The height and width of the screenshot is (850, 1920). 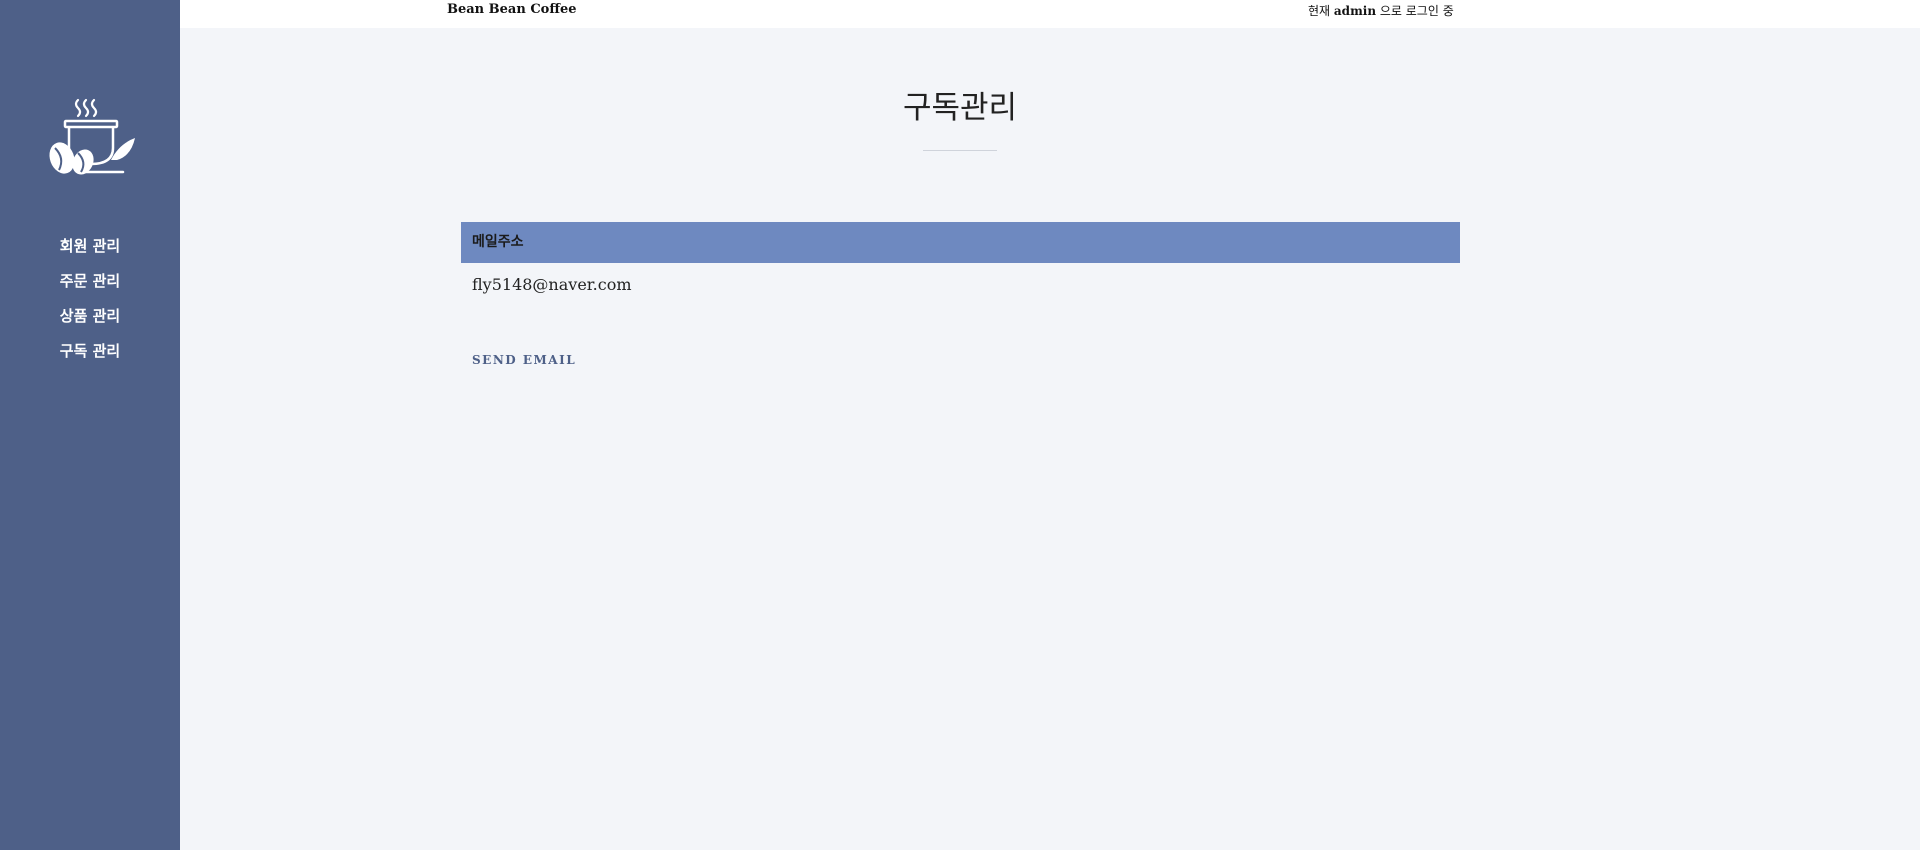 What do you see at coordinates (960, 108) in the screenshot?
I see `page-title: 구독관리` at bounding box center [960, 108].